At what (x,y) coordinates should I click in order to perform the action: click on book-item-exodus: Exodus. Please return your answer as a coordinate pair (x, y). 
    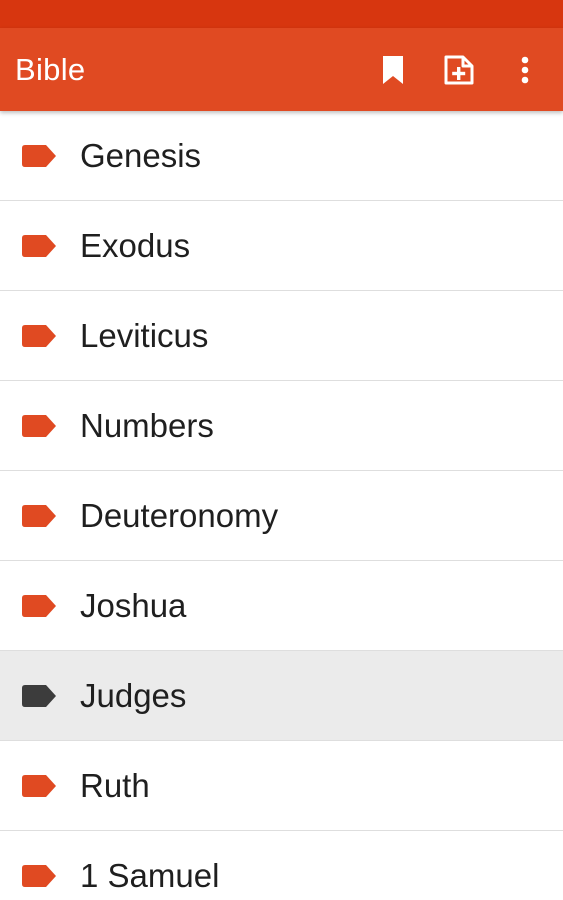
    Looking at the image, I should click on (281, 246).